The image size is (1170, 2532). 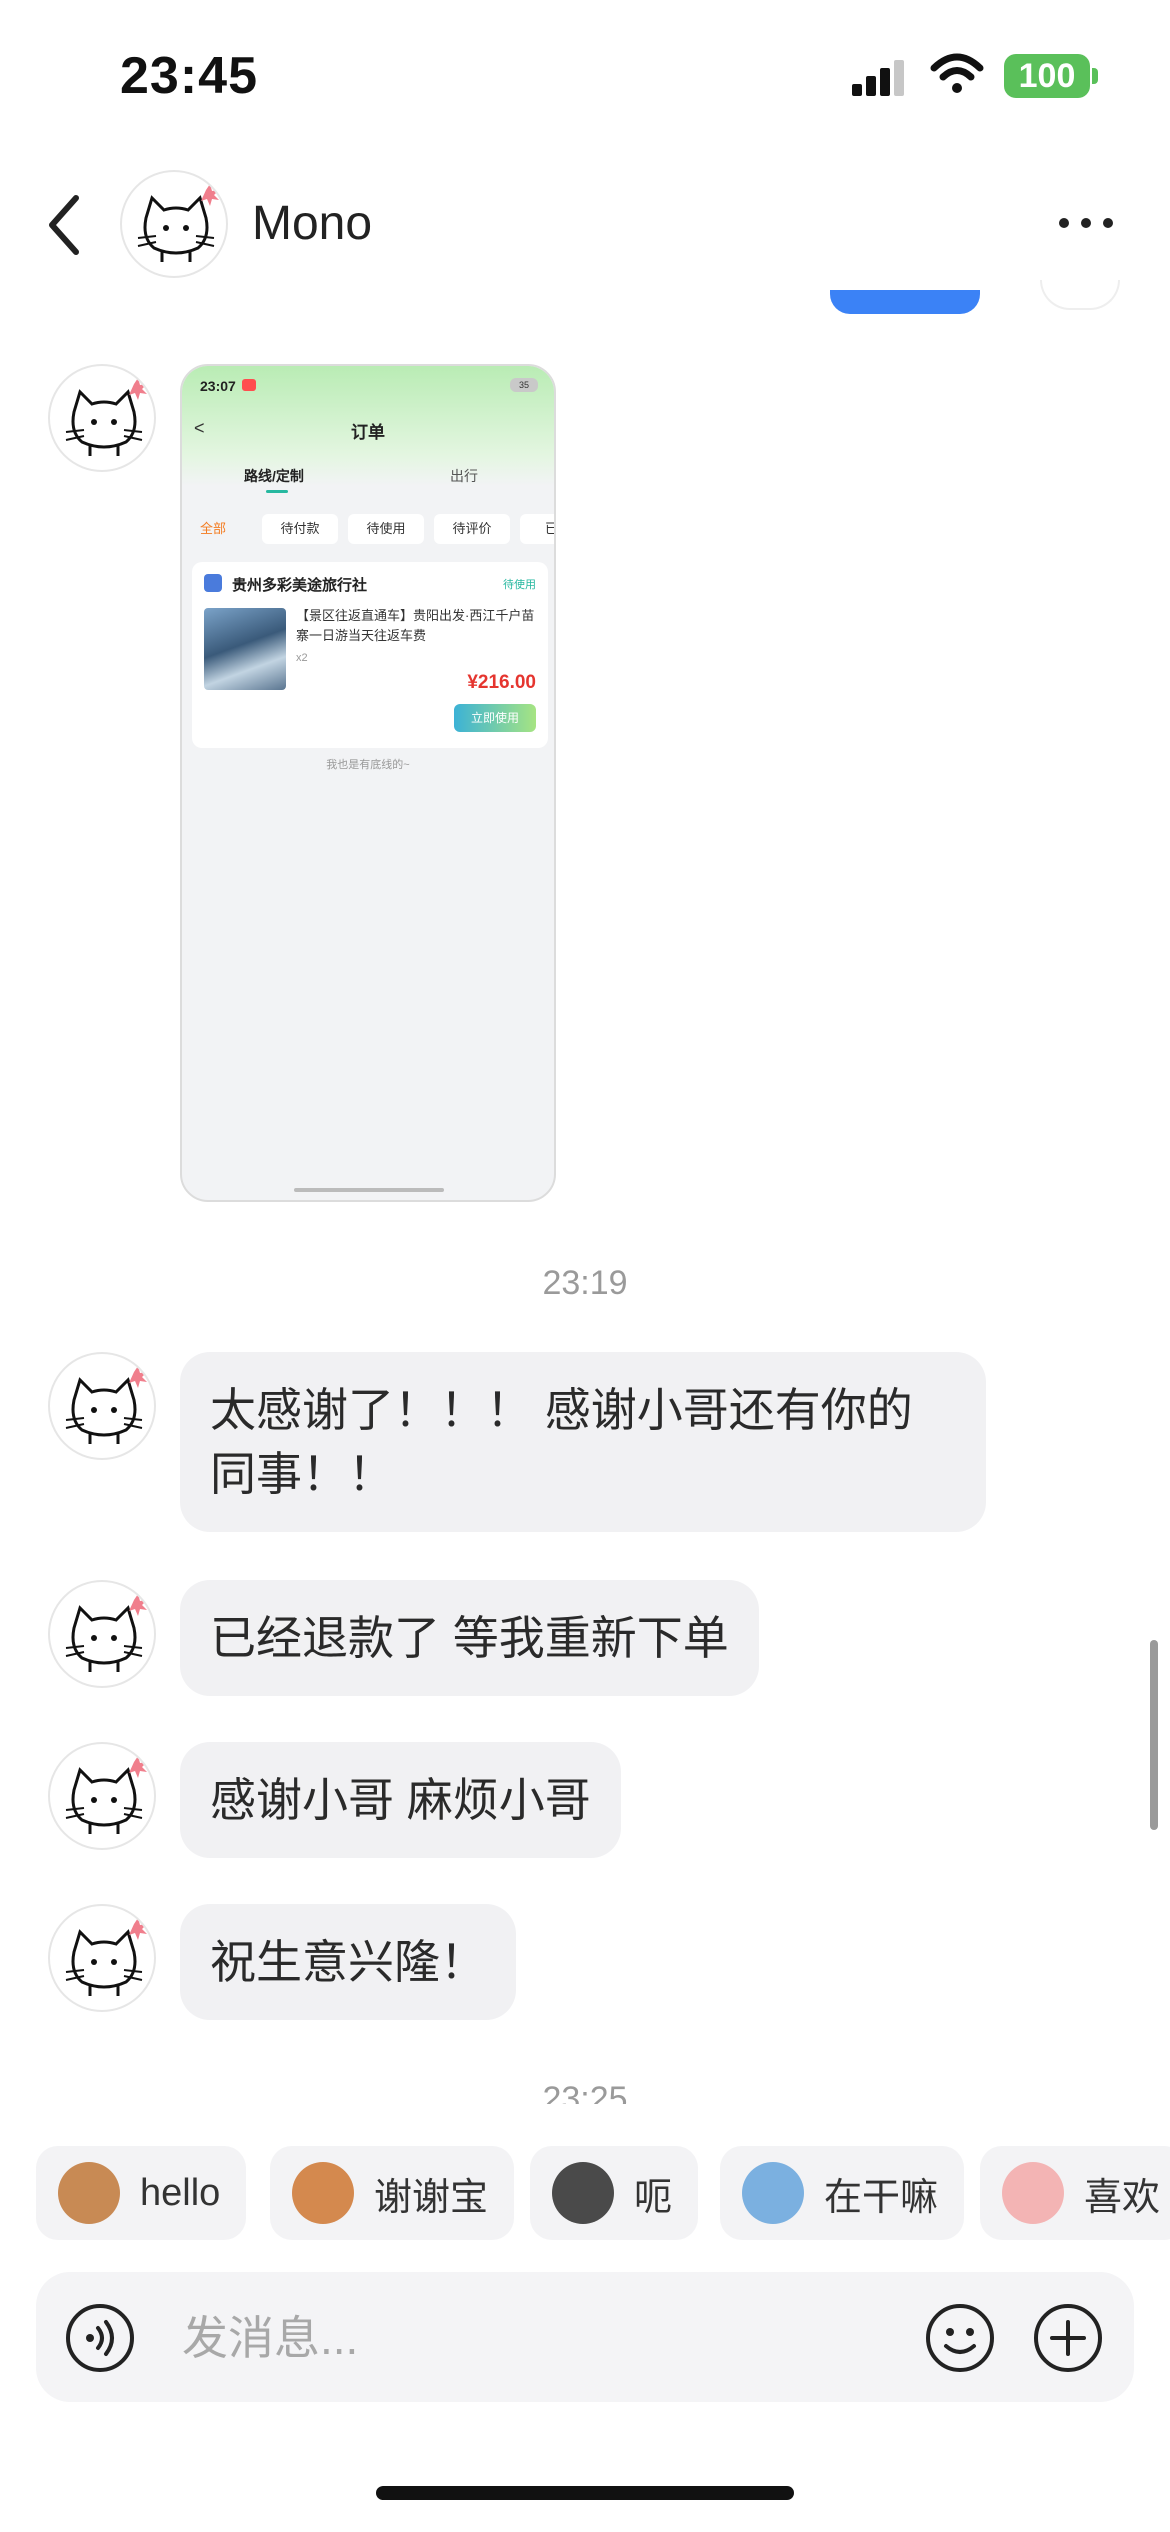 I want to click on screenshot-quantity: x2, so click(x=302, y=658).